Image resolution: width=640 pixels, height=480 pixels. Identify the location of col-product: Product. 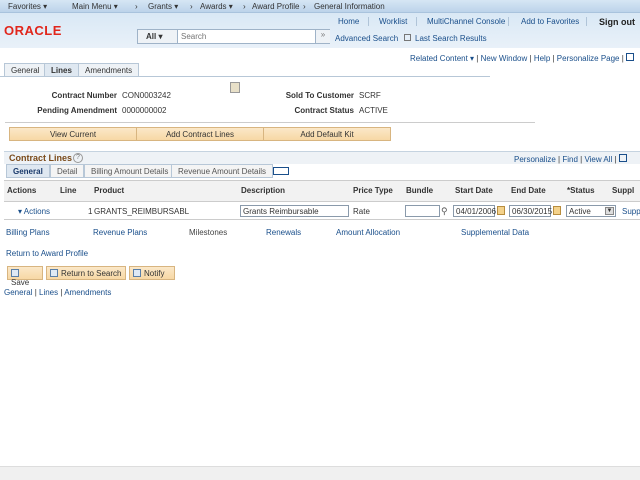
(109, 190).